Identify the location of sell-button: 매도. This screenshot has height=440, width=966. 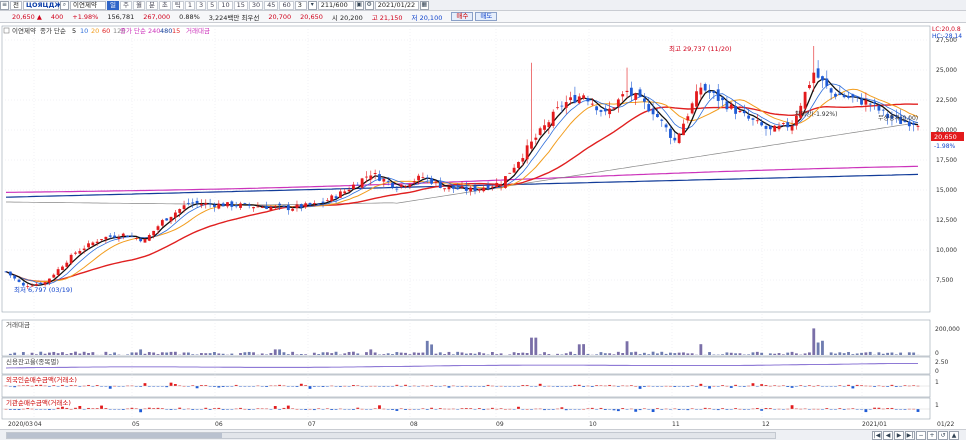
(486, 16).